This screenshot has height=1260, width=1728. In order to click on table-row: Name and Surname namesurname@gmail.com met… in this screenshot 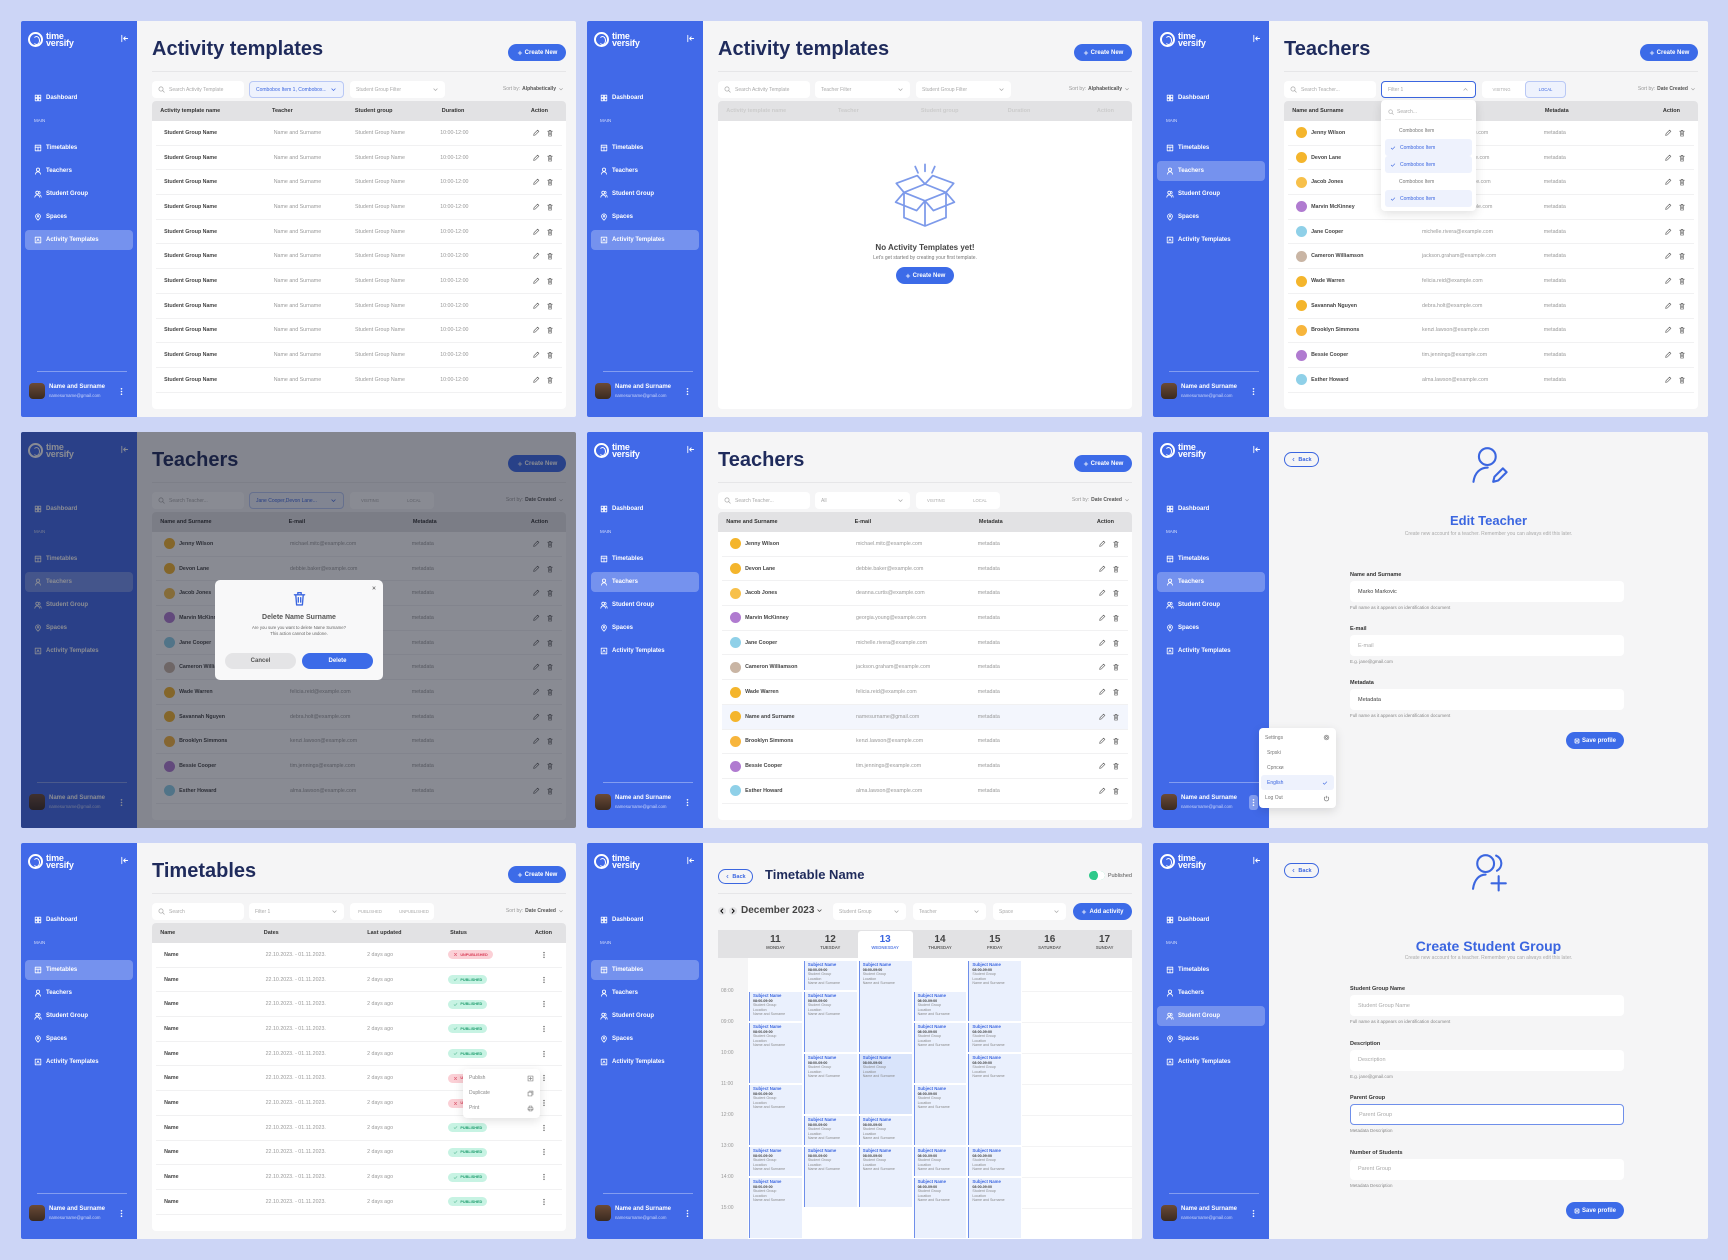, I will do `click(925, 717)`.